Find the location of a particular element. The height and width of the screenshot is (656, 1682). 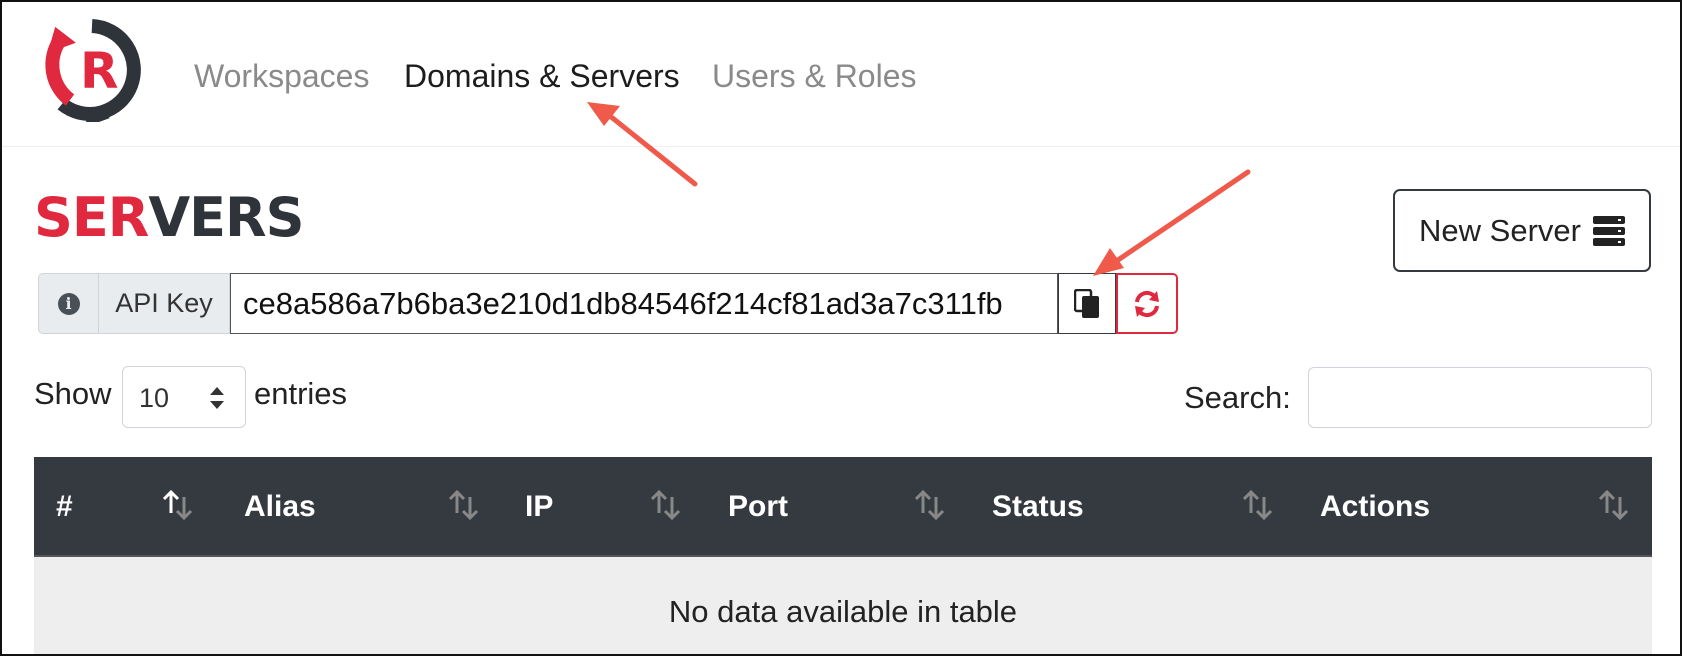

entries-label: entries is located at coordinates (301, 393).